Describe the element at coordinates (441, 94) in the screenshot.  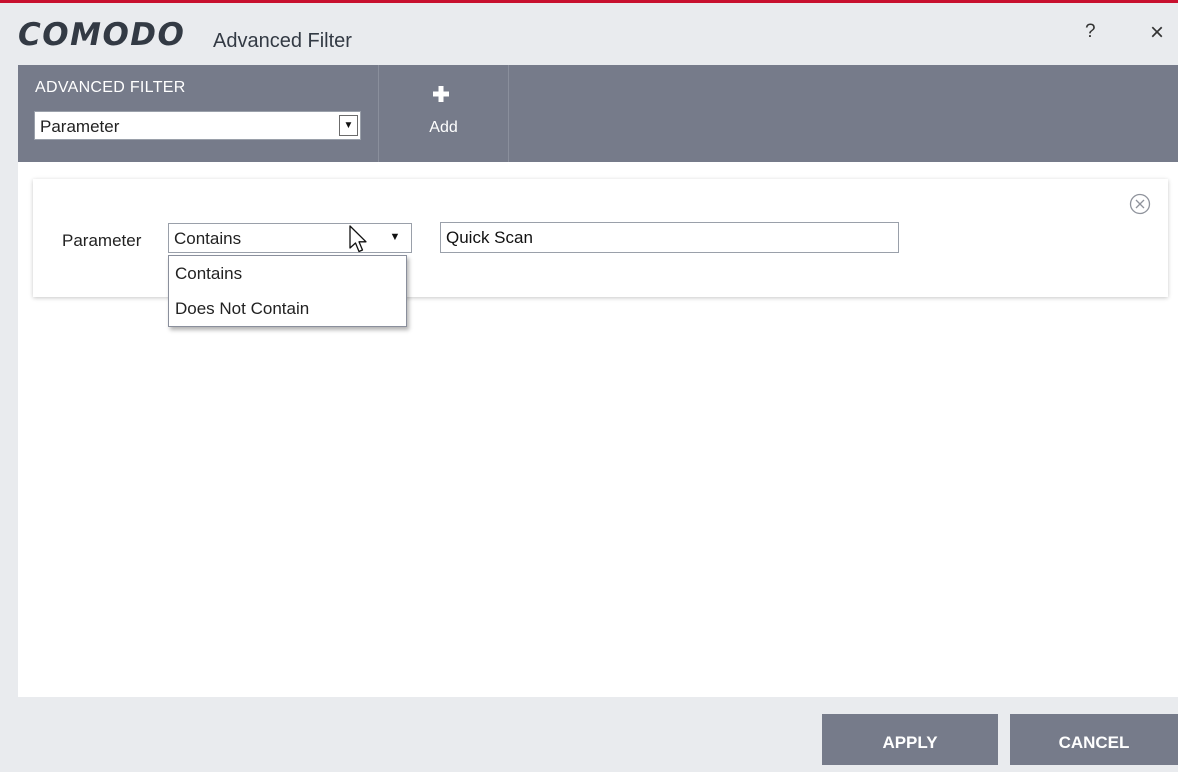
I see `plus-icon` at that location.